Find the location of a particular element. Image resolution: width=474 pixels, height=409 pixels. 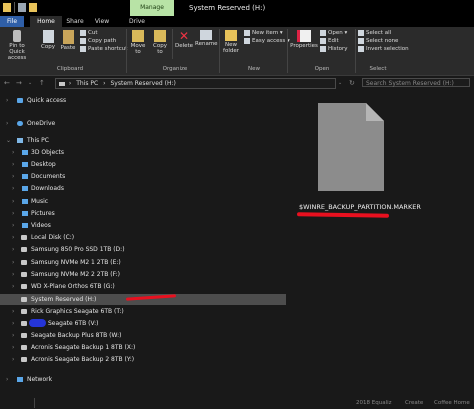

new-item-button: New item ▾ is located at coordinates (267, 33).